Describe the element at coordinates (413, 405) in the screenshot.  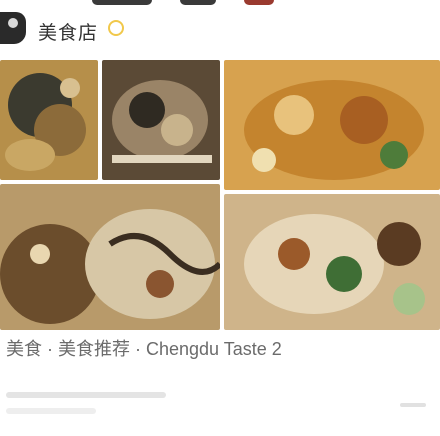
I see `more-options-icon` at that location.